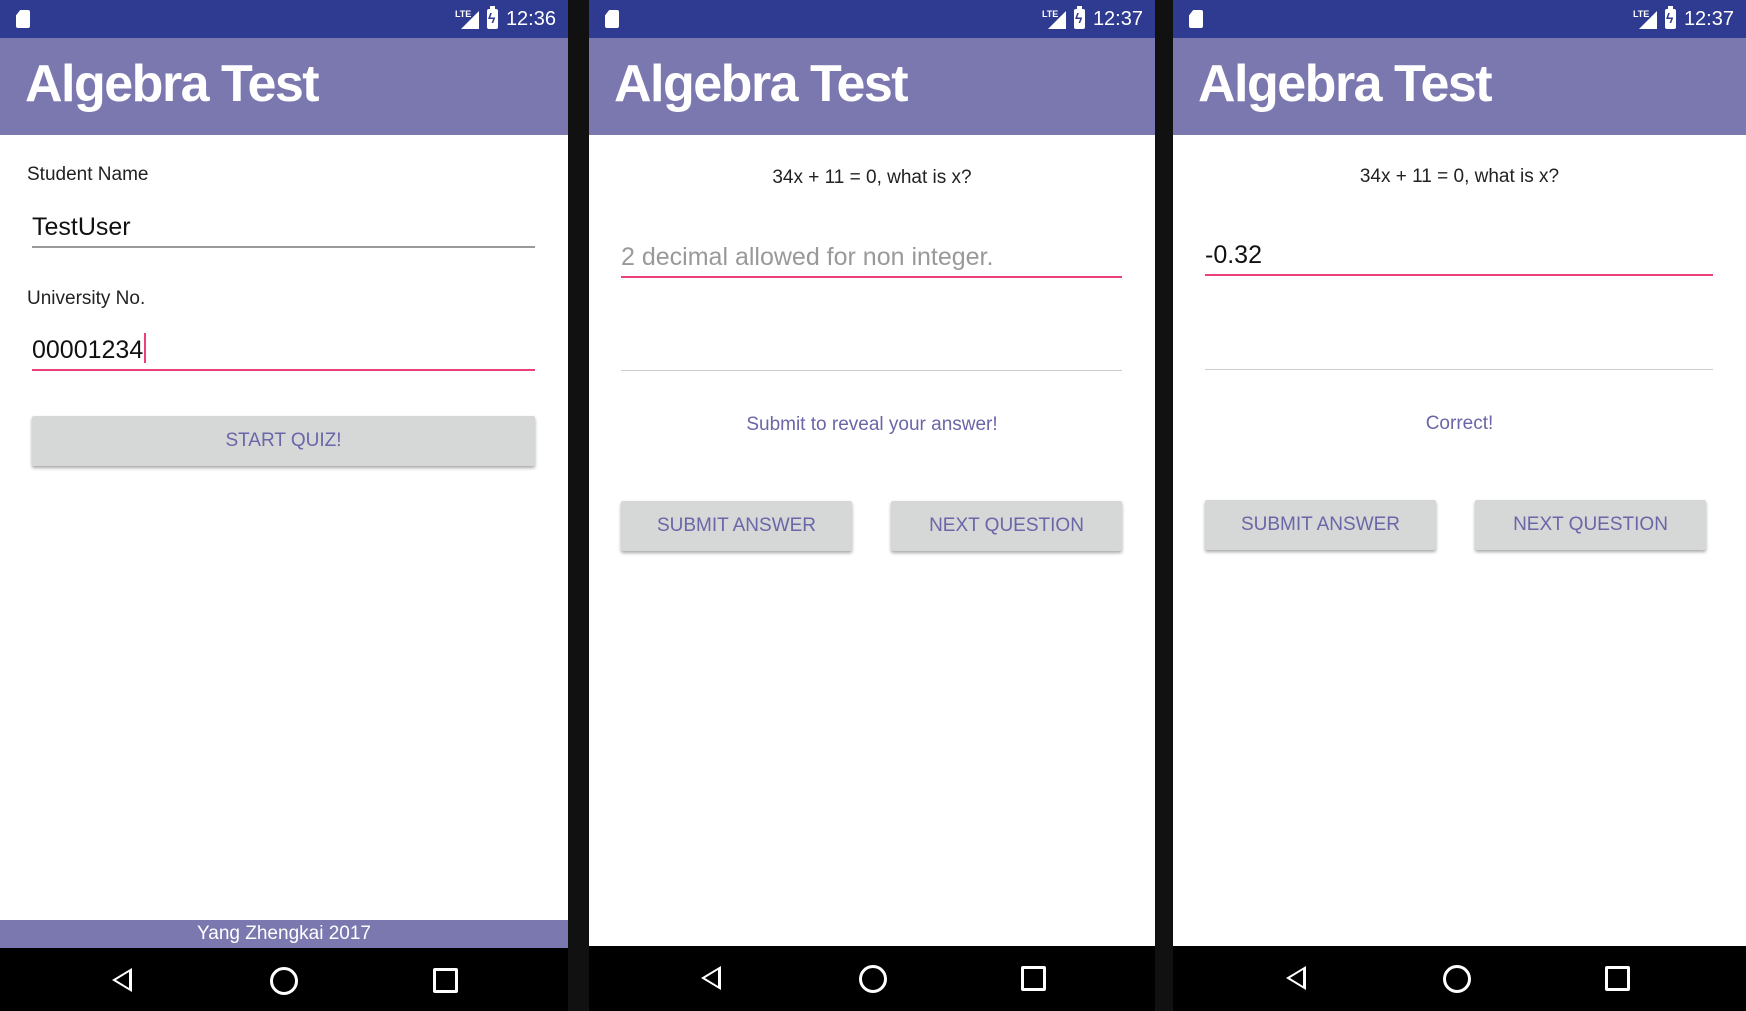 Image resolution: width=1746 pixels, height=1011 pixels. Describe the element at coordinates (283, 228) in the screenshot. I see `student-name-field: TestUser` at that location.